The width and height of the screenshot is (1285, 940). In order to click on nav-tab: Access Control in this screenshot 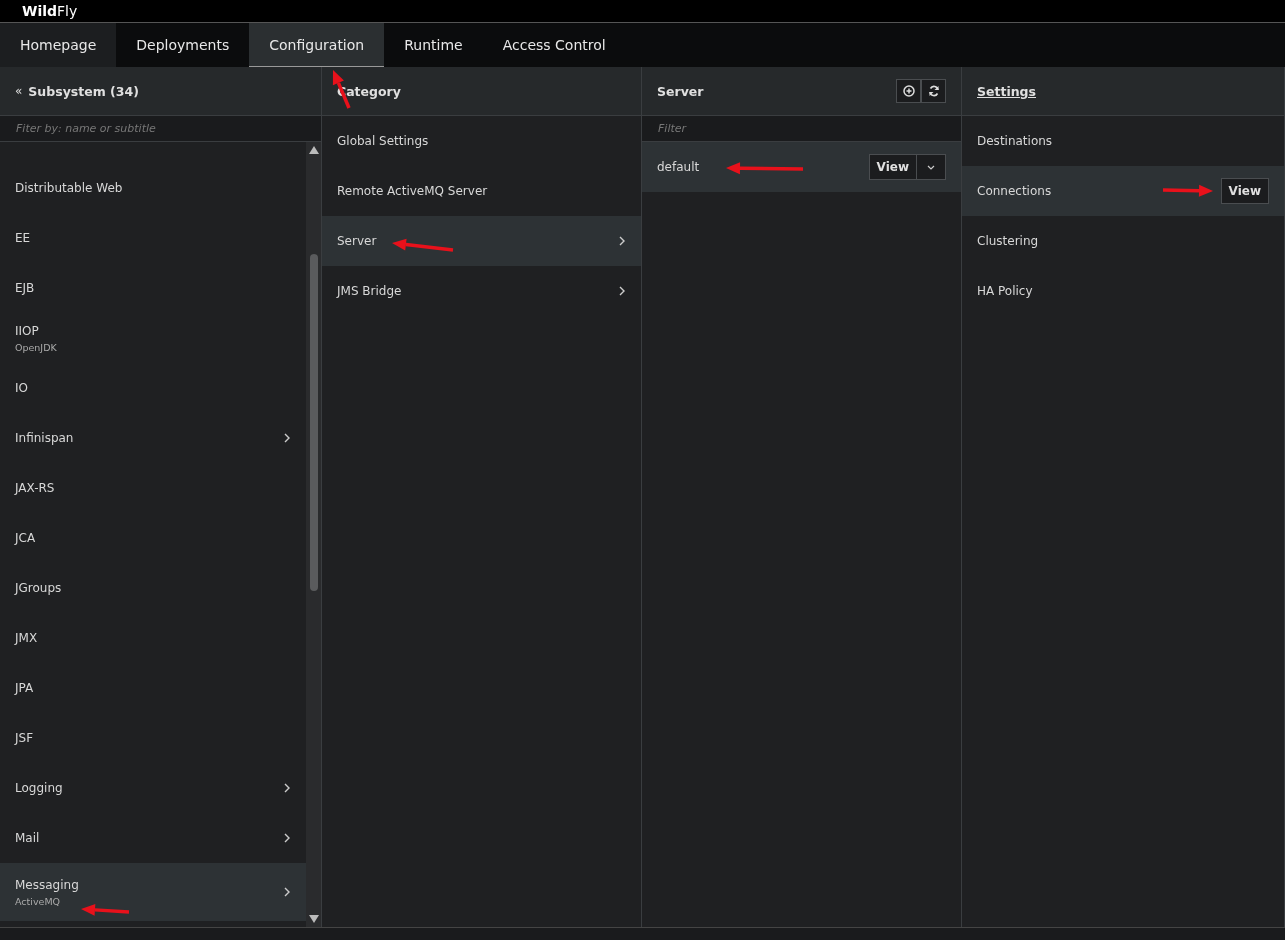, I will do `click(554, 45)`.